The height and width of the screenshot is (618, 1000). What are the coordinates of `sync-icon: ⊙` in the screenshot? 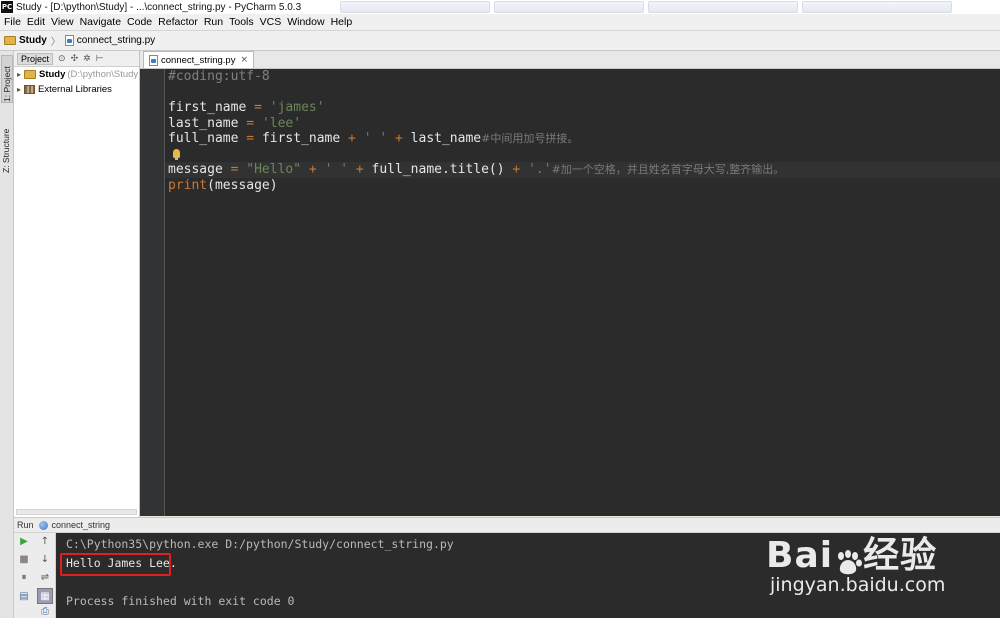 It's located at (62, 59).